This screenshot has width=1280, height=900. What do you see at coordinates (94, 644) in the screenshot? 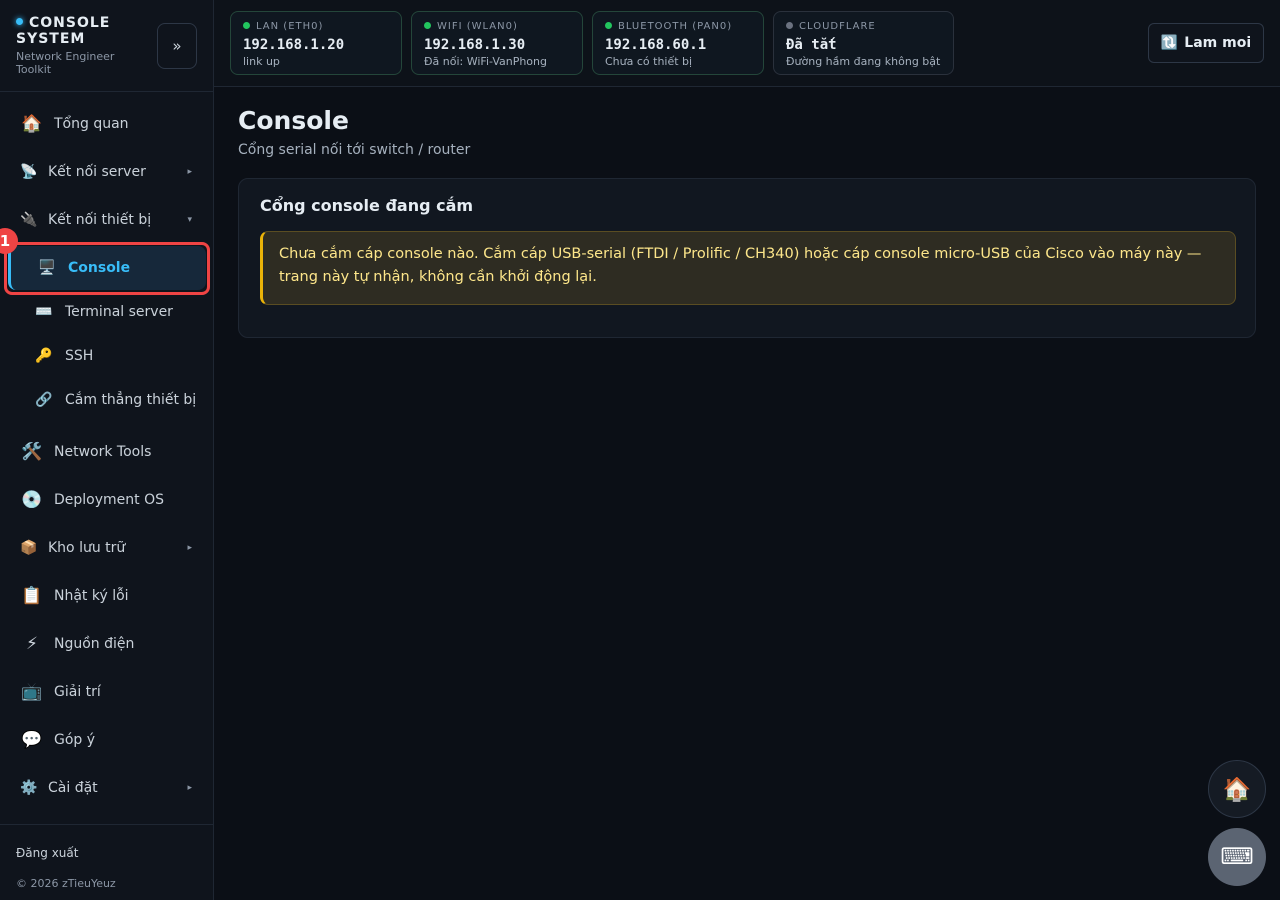
I see `sidebar-item-label: Nguồn điện` at bounding box center [94, 644].